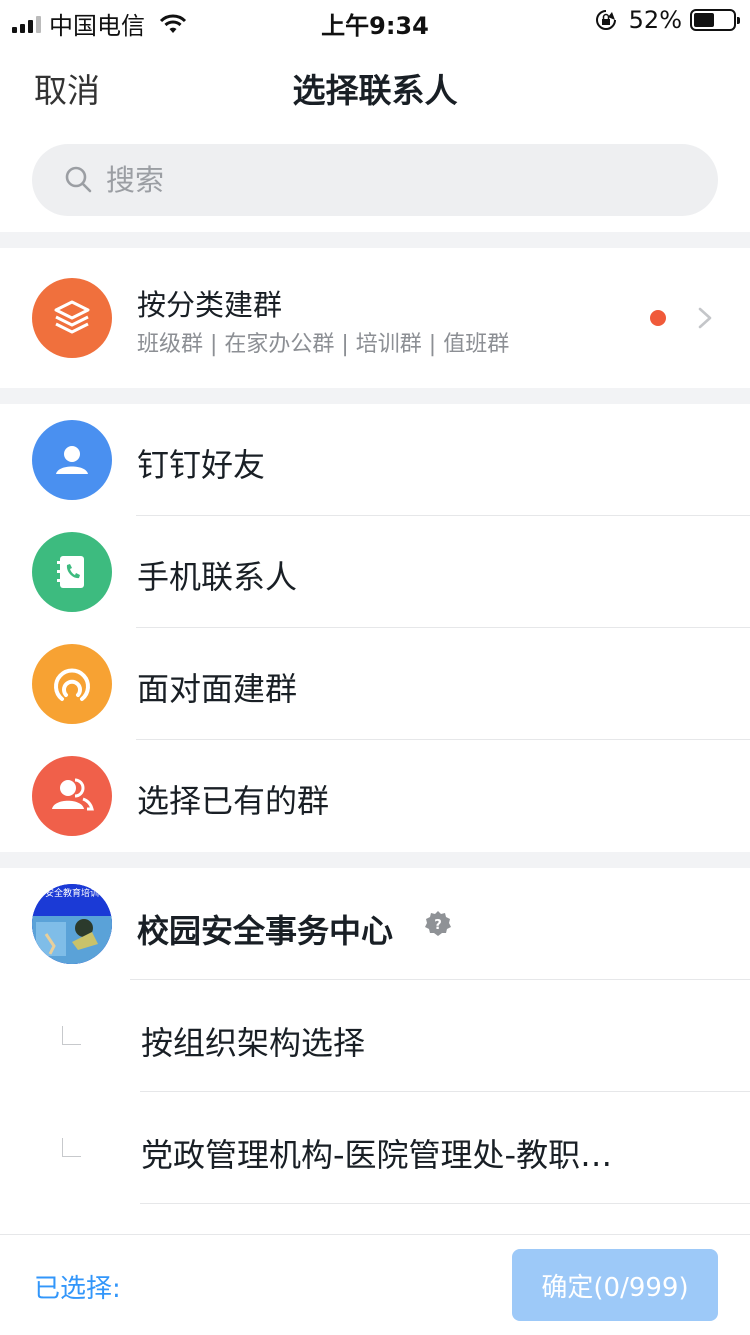  I want to click on search-icon, so click(78, 179).